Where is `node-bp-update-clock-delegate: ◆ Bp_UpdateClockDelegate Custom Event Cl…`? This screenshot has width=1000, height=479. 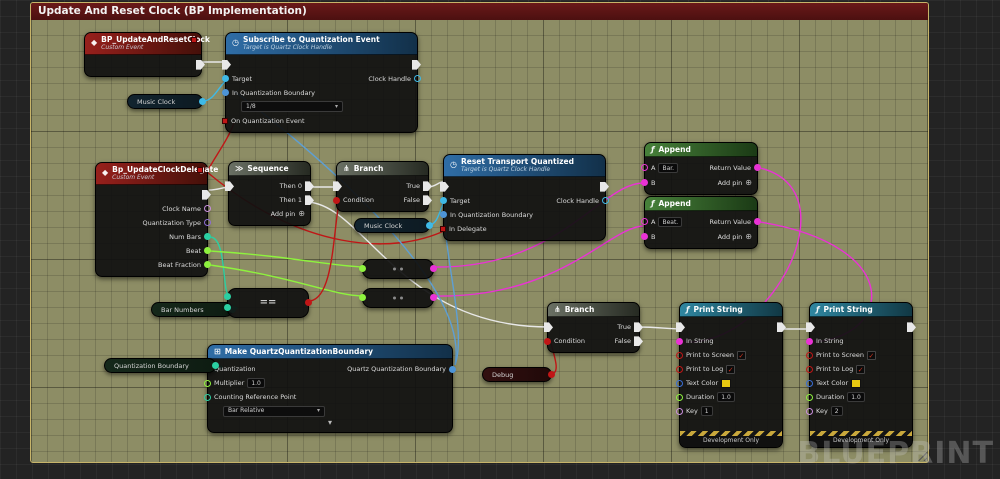 node-bp-update-clock-delegate: ◆ Bp_UpdateClockDelegate Custom Event Cl… is located at coordinates (156, 219).